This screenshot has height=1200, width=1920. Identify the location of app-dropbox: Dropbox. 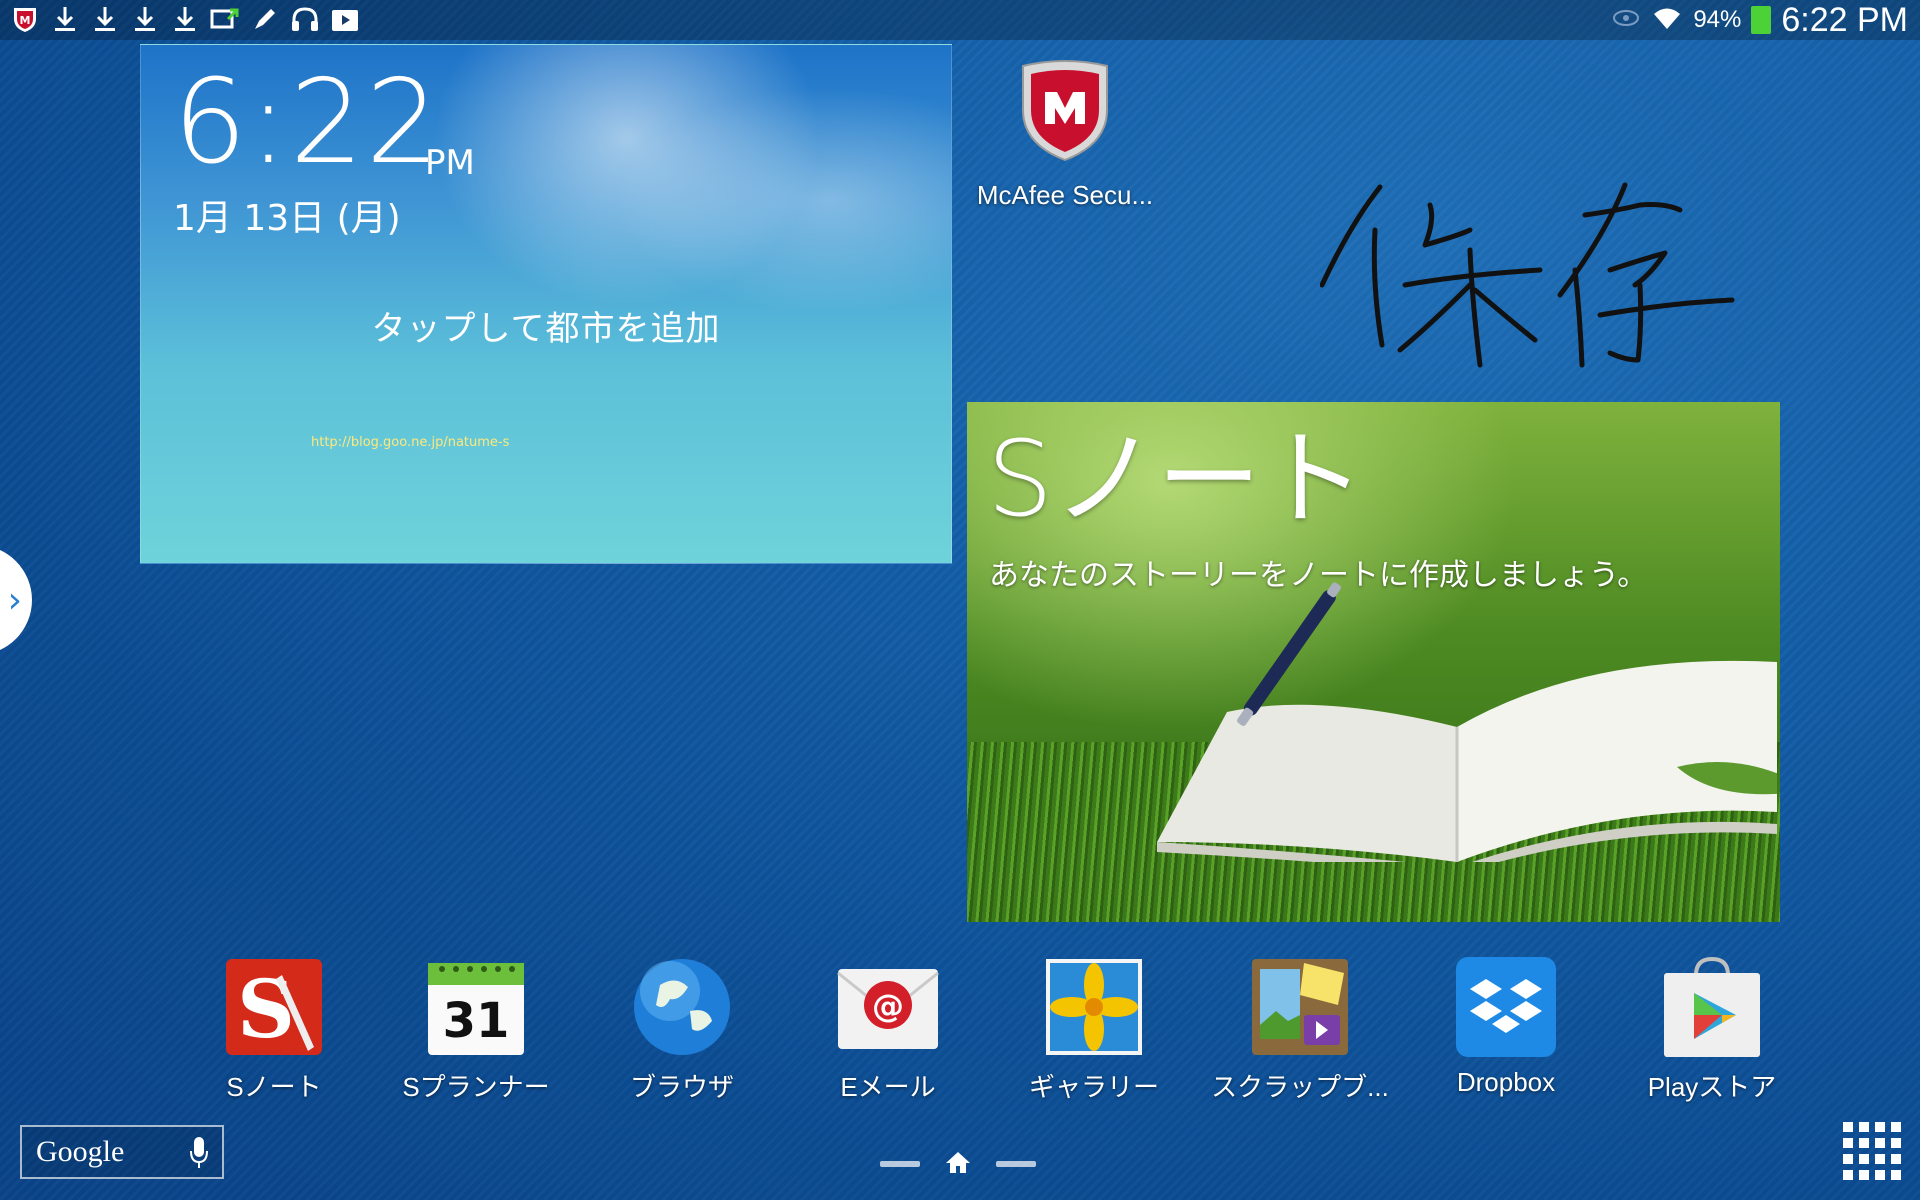
(1506, 1026).